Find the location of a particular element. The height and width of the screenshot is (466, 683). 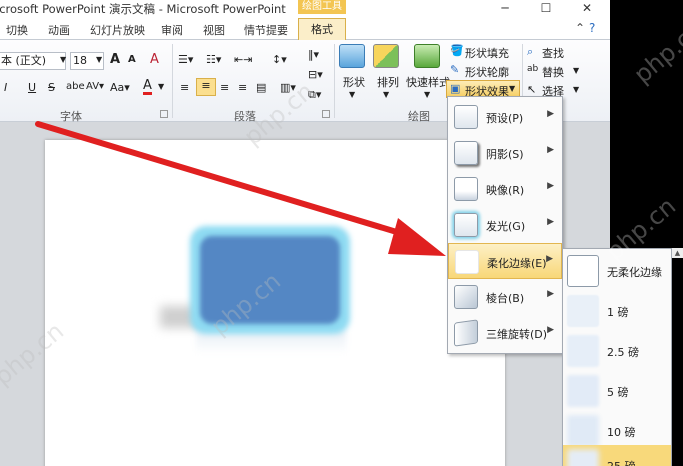

menu-item-label: 柔化边缘(E) is located at coordinates (517, 263).